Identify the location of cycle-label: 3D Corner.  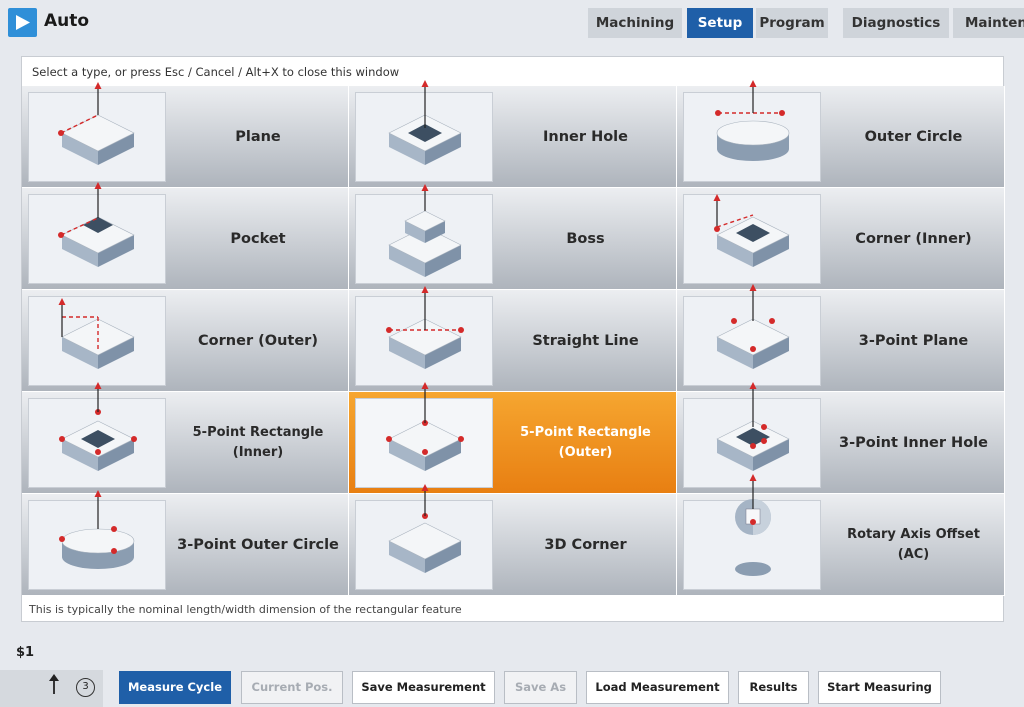
(585, 544).